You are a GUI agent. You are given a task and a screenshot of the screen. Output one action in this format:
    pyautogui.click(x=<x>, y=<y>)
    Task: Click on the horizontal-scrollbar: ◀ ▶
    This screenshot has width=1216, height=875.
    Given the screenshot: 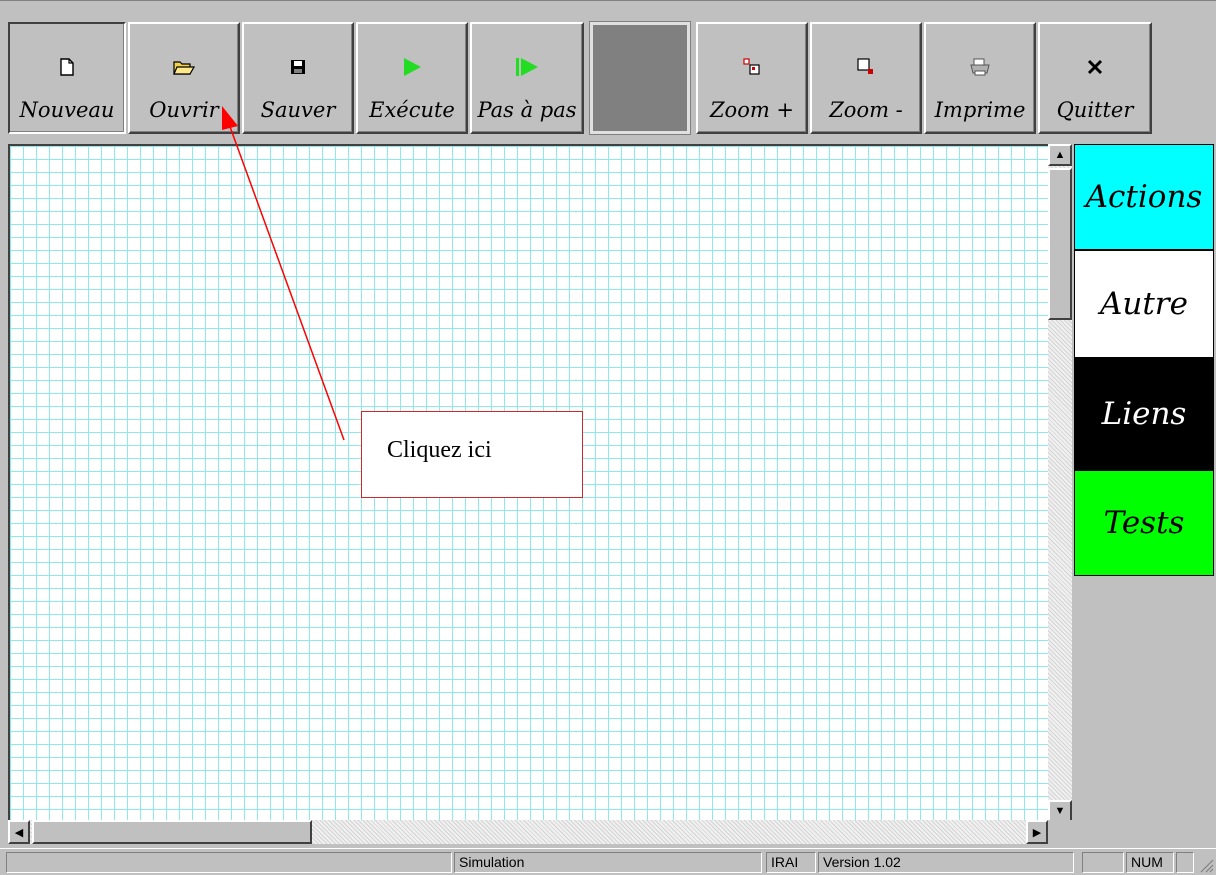 What is the action you would take?
    pyautogui.click(x=528, y=832)
    